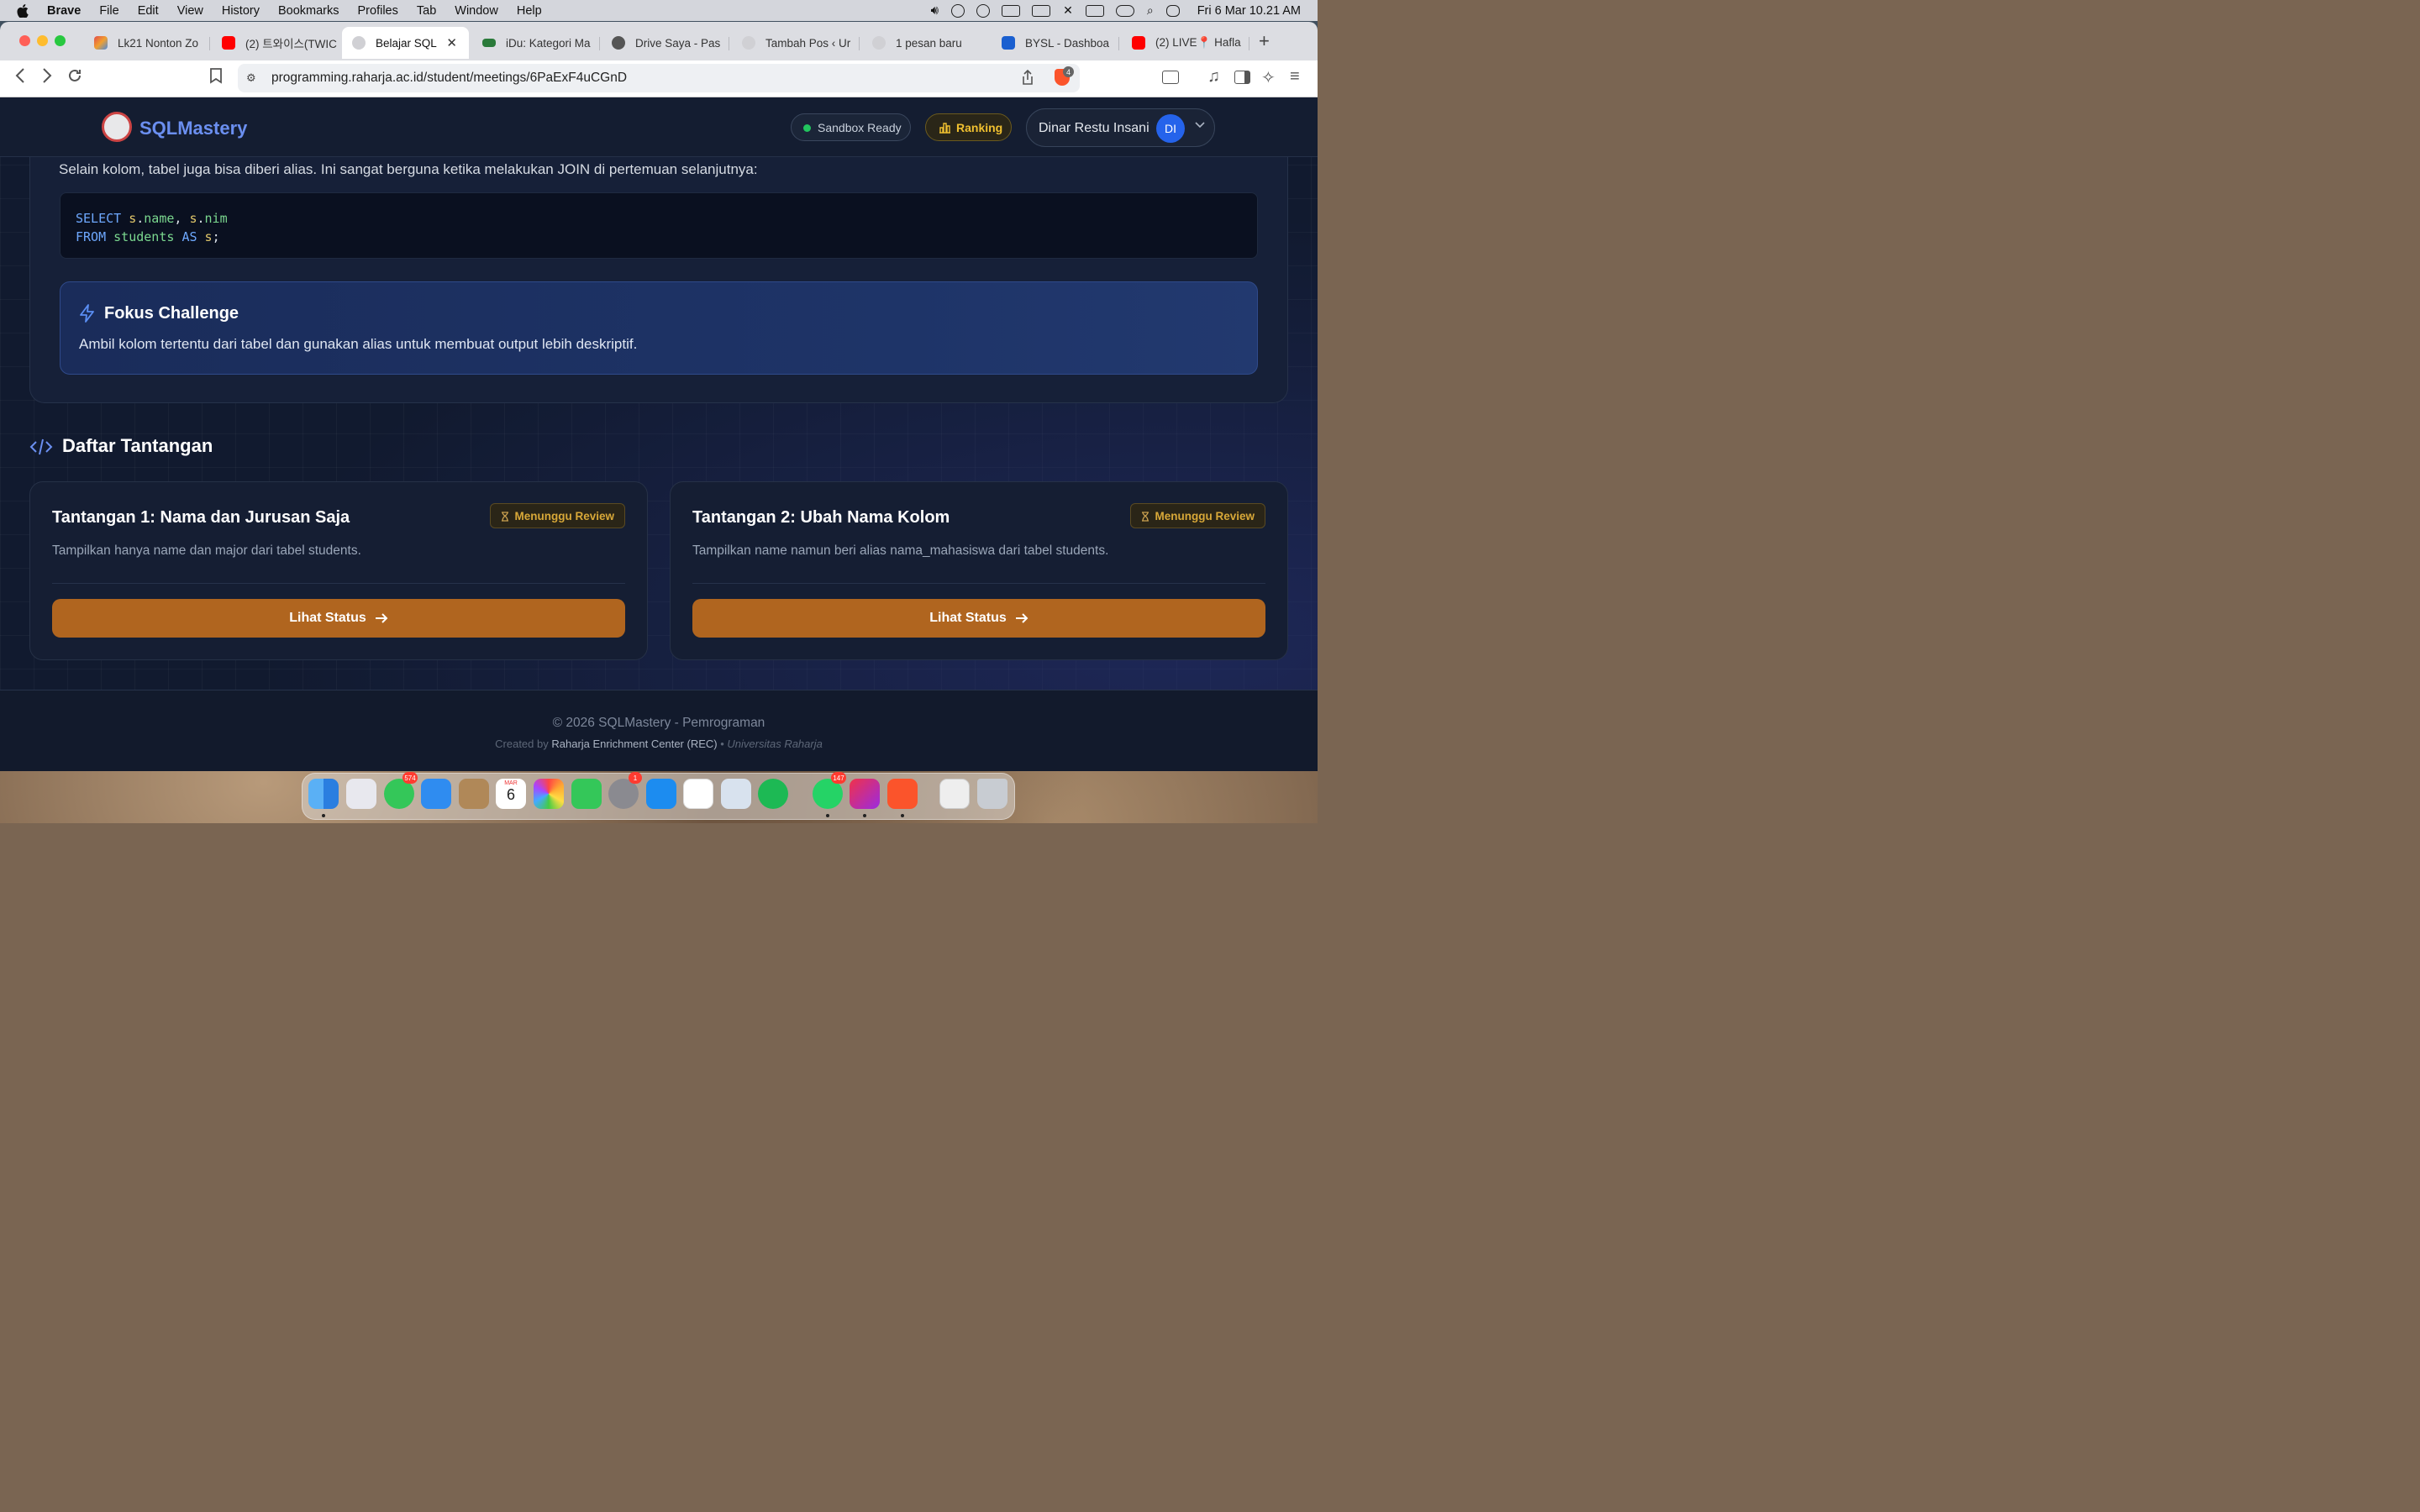  Describe the element at coordinates (64, 11) in the screenshot. I see `menu-app-name: Brave` at that location.